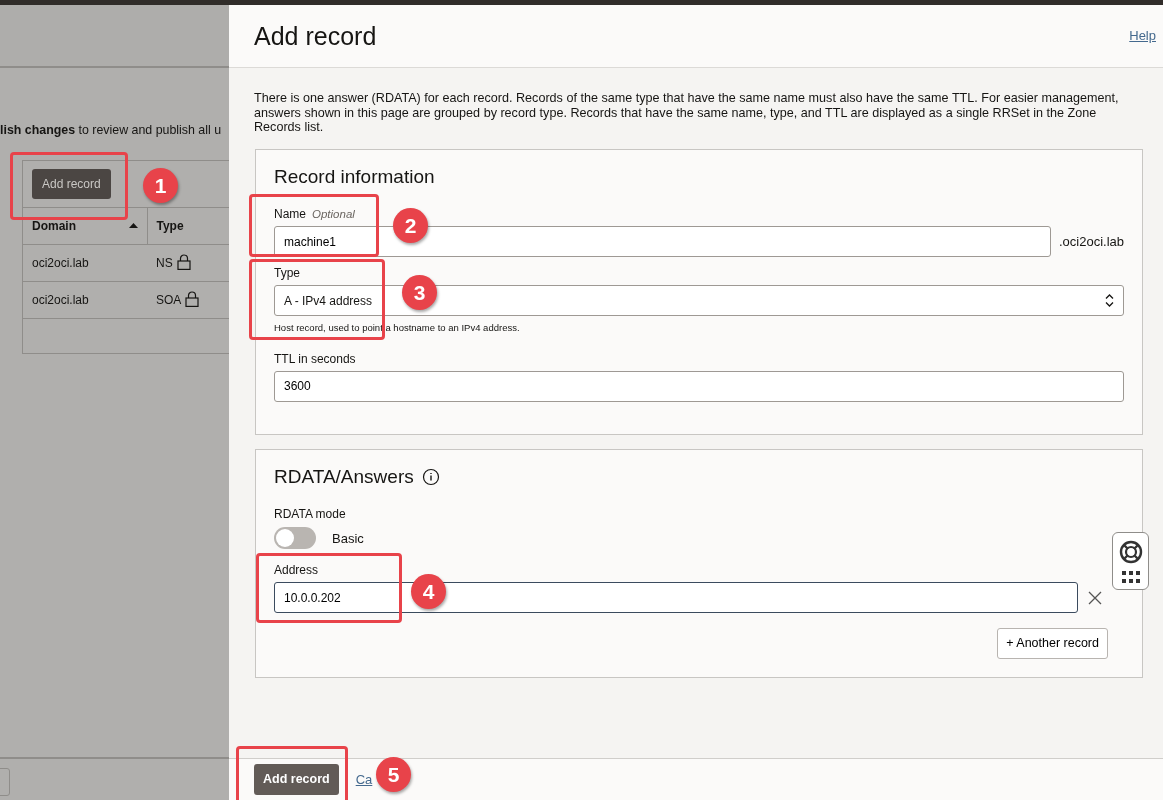 The width and height of the screenshot is (1163, 800). Describe the element at coordinates (169, 299) in the screenshot. I see `table-cell: SOA` at that location.